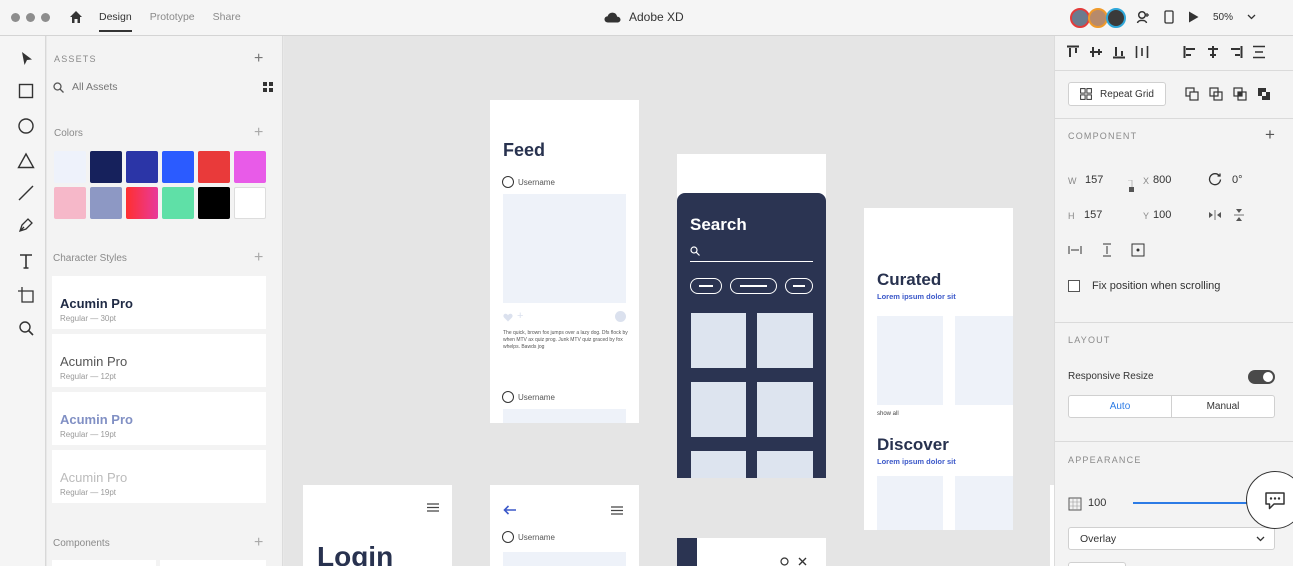 The height and width of the screenshot is (566, 1293). What do you see at coordinates (1162, 215) in the screenshot?
I see `y-value: 100` at bounding box center [1162, 215].